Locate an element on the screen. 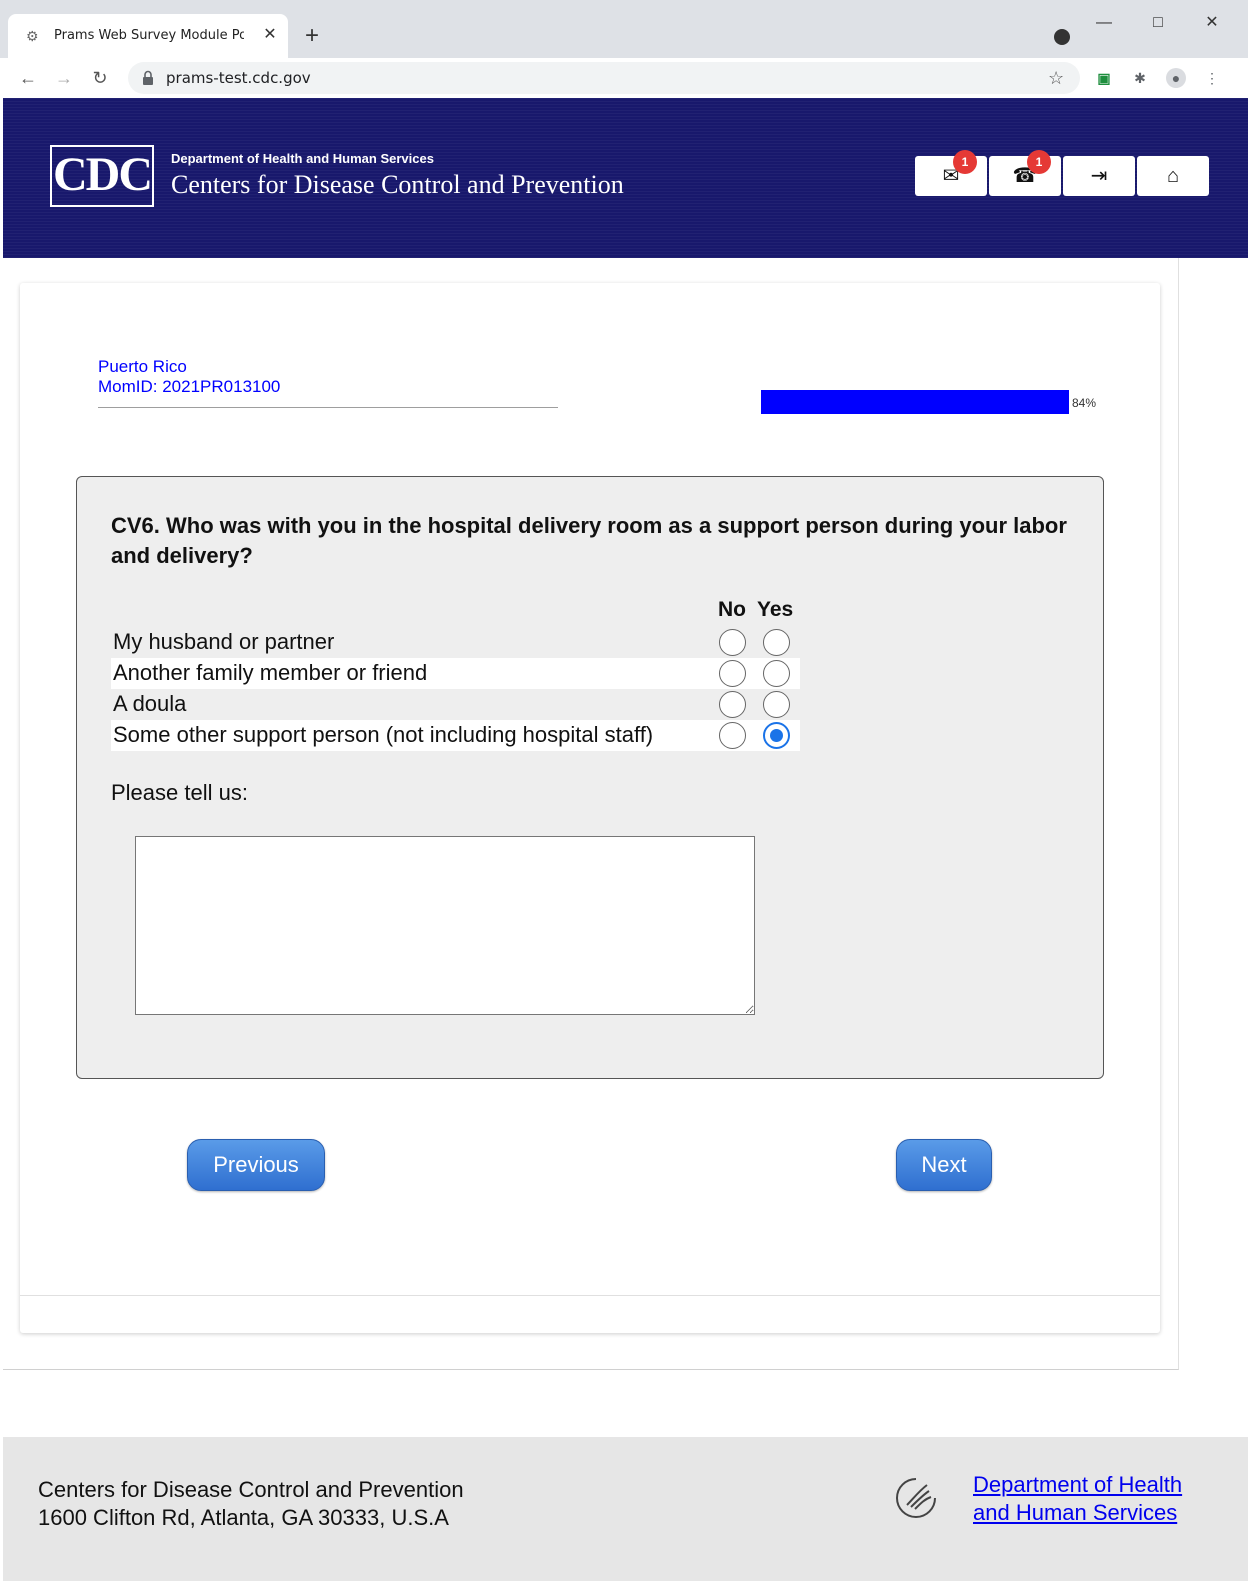  previous-button: Previous is located at coordinates (256, 1165).